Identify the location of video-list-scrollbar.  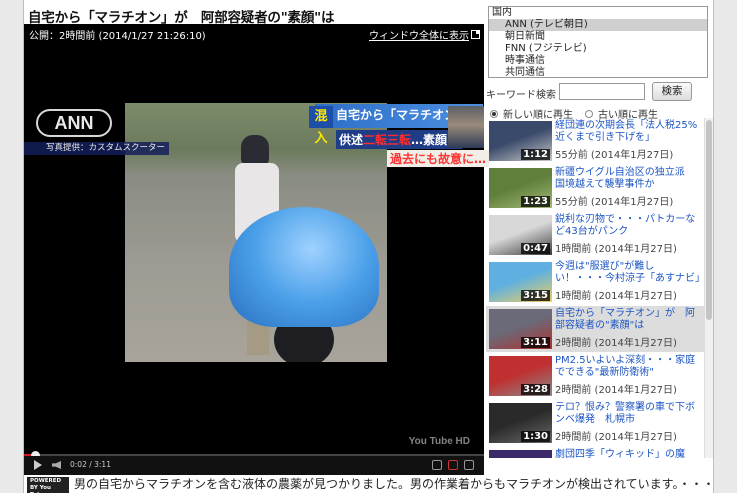
(708, 288).